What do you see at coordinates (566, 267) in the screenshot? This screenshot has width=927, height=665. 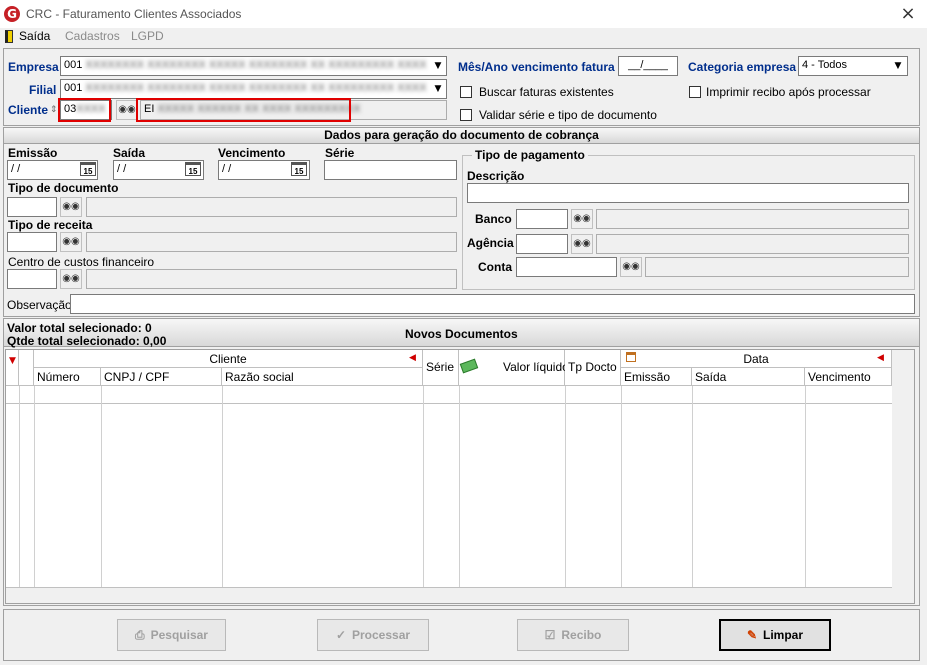 I see `conta-input` at bounding box center [566, 267].